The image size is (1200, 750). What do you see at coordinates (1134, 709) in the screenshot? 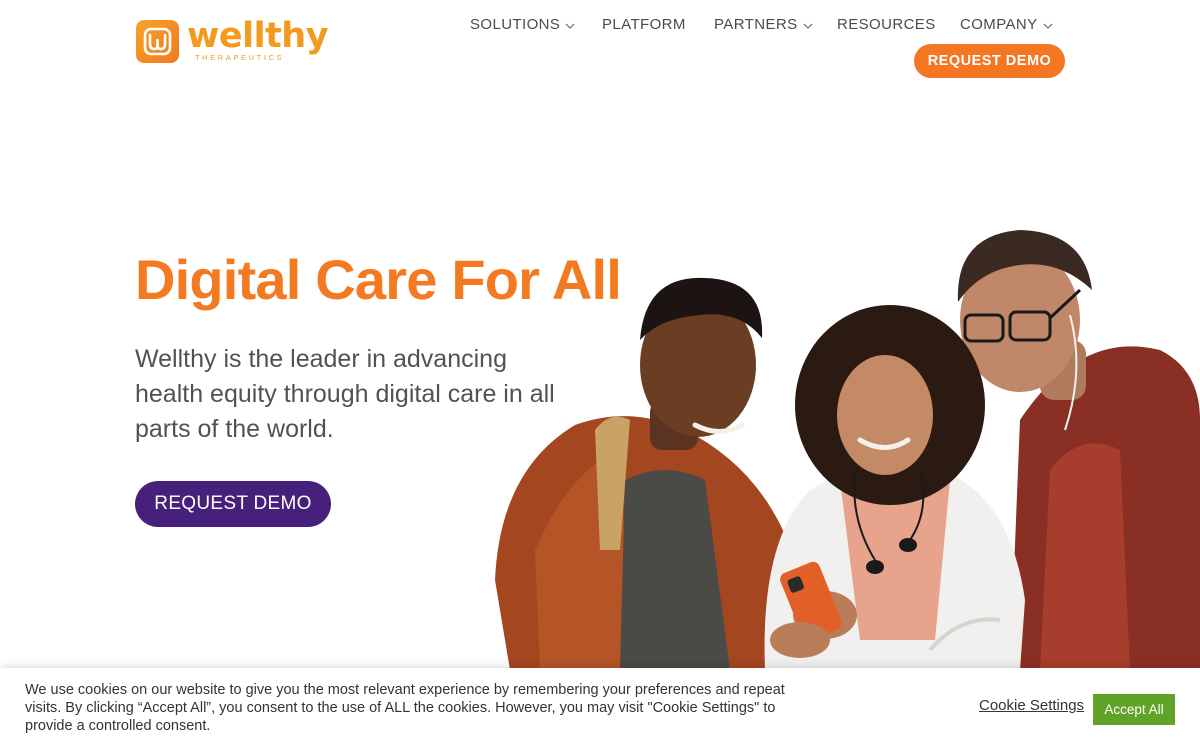
I see `accept-all-button: Accept All` at bounding box center [1134, 709].